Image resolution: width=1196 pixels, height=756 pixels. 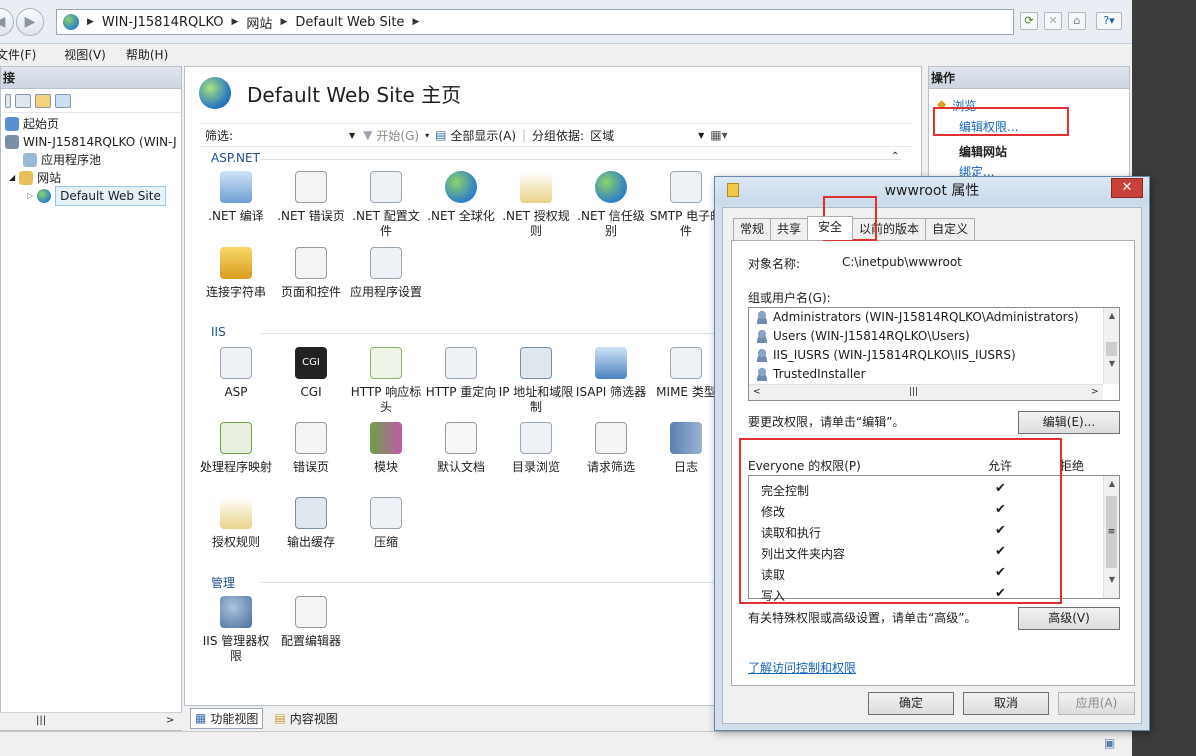 What do you see at coordinates (686, 373) in the screenshot?
I see `feature-mime-types: MIME 类型` at bounding box center [686, 373].